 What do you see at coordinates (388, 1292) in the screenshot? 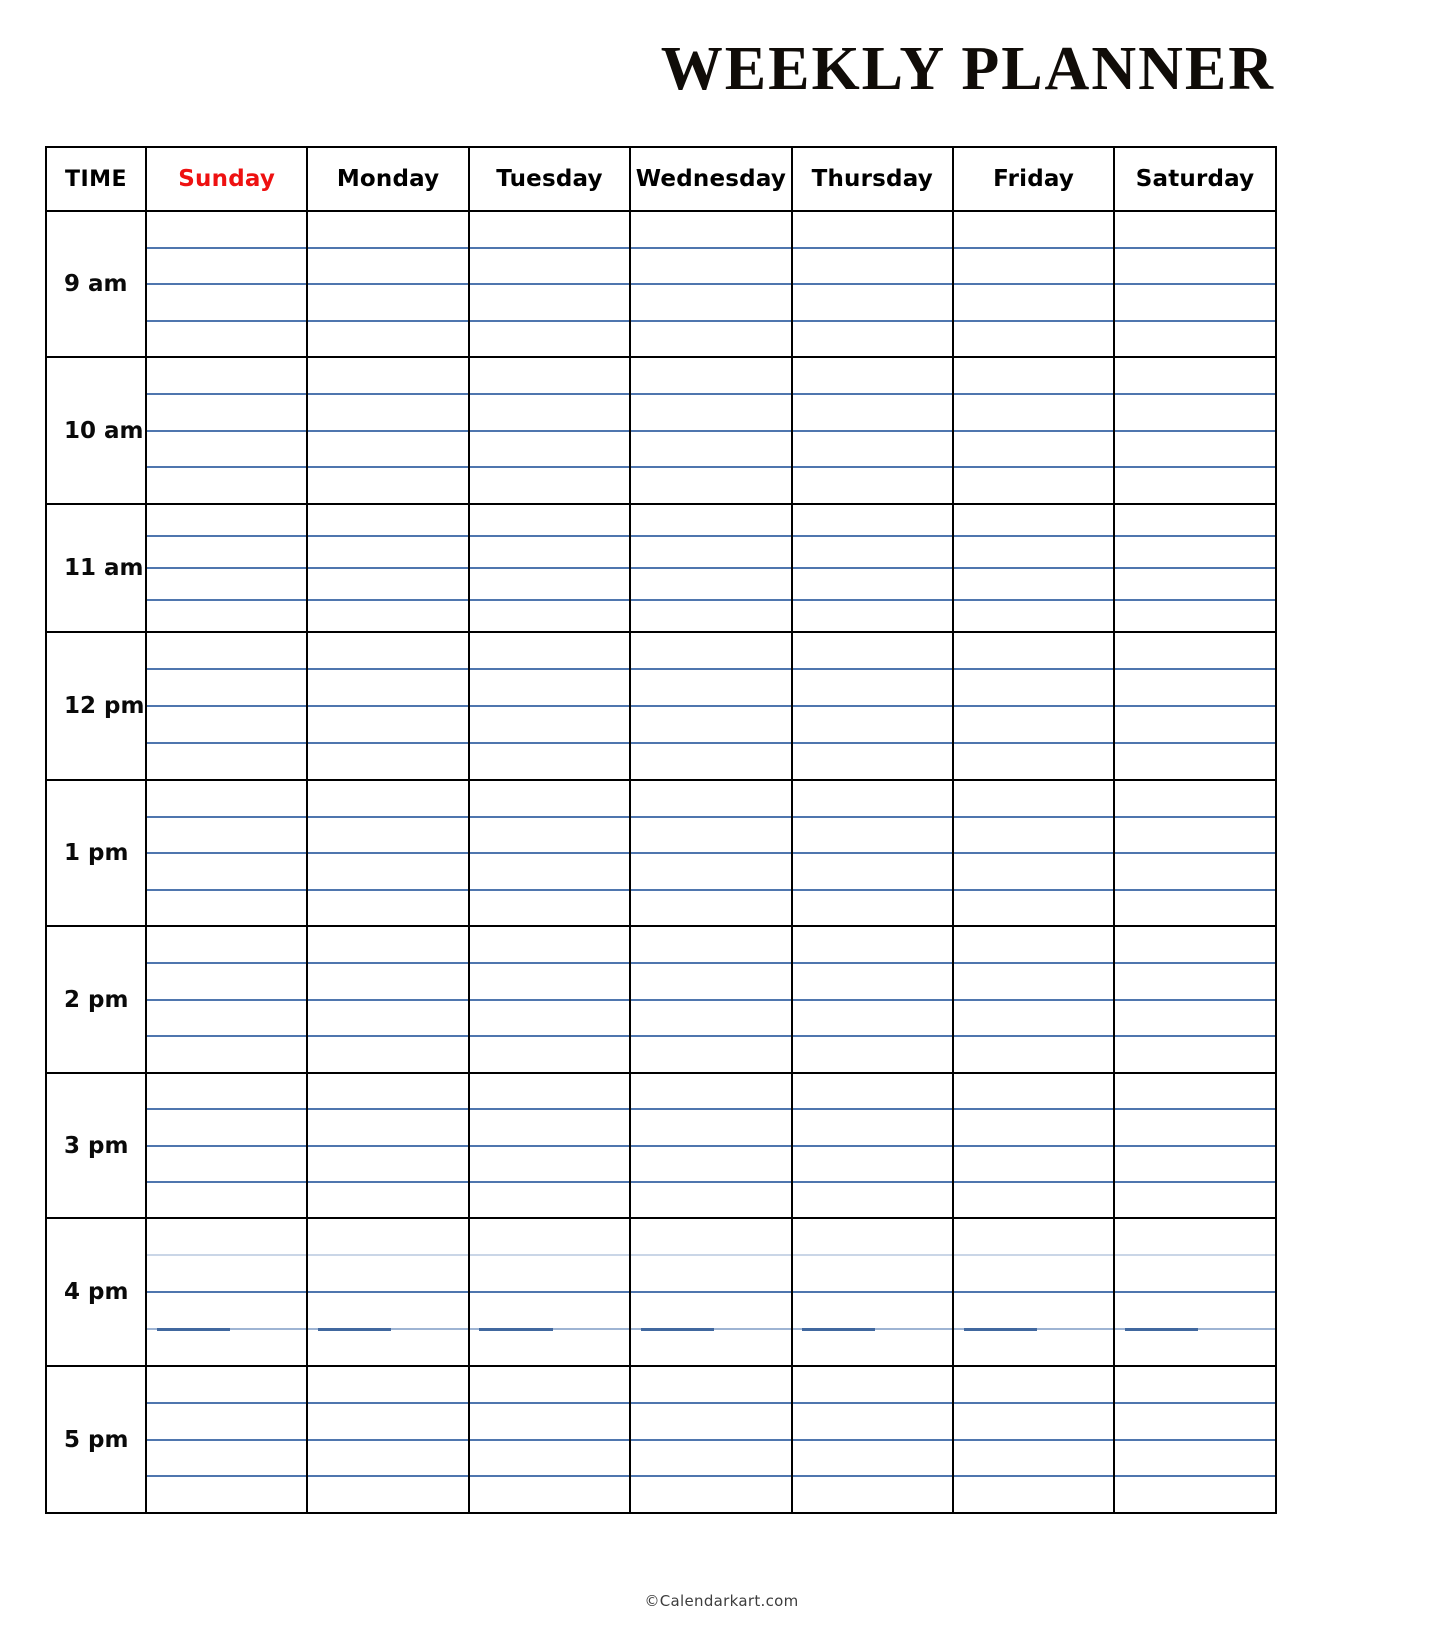
I see `slot-4pm-monday` at bounding box center [388, 1292].